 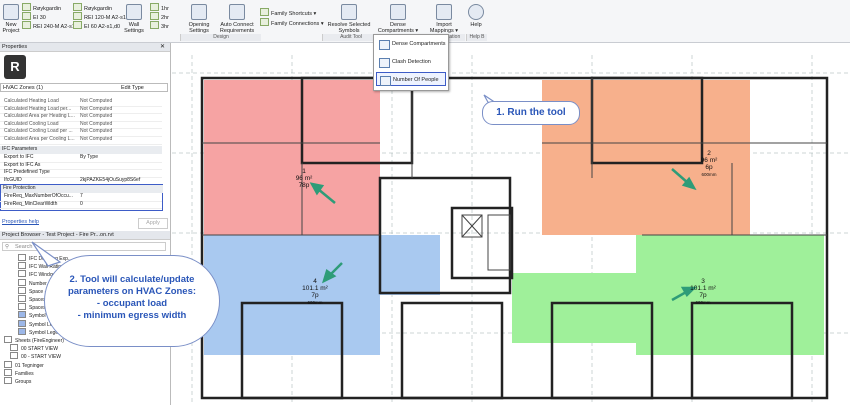 What do you see at coordinates (7, 247) in the screenshot?
I see `search-icon: ⚲` at bounding box center [7, 247].